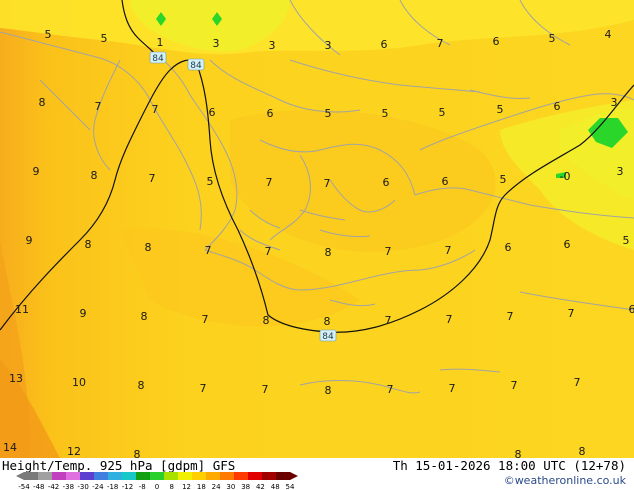  What do you see at coordinates (10, 447) in the screenshot?
I see `temp-label: 14` at bounding box center [10, 447].